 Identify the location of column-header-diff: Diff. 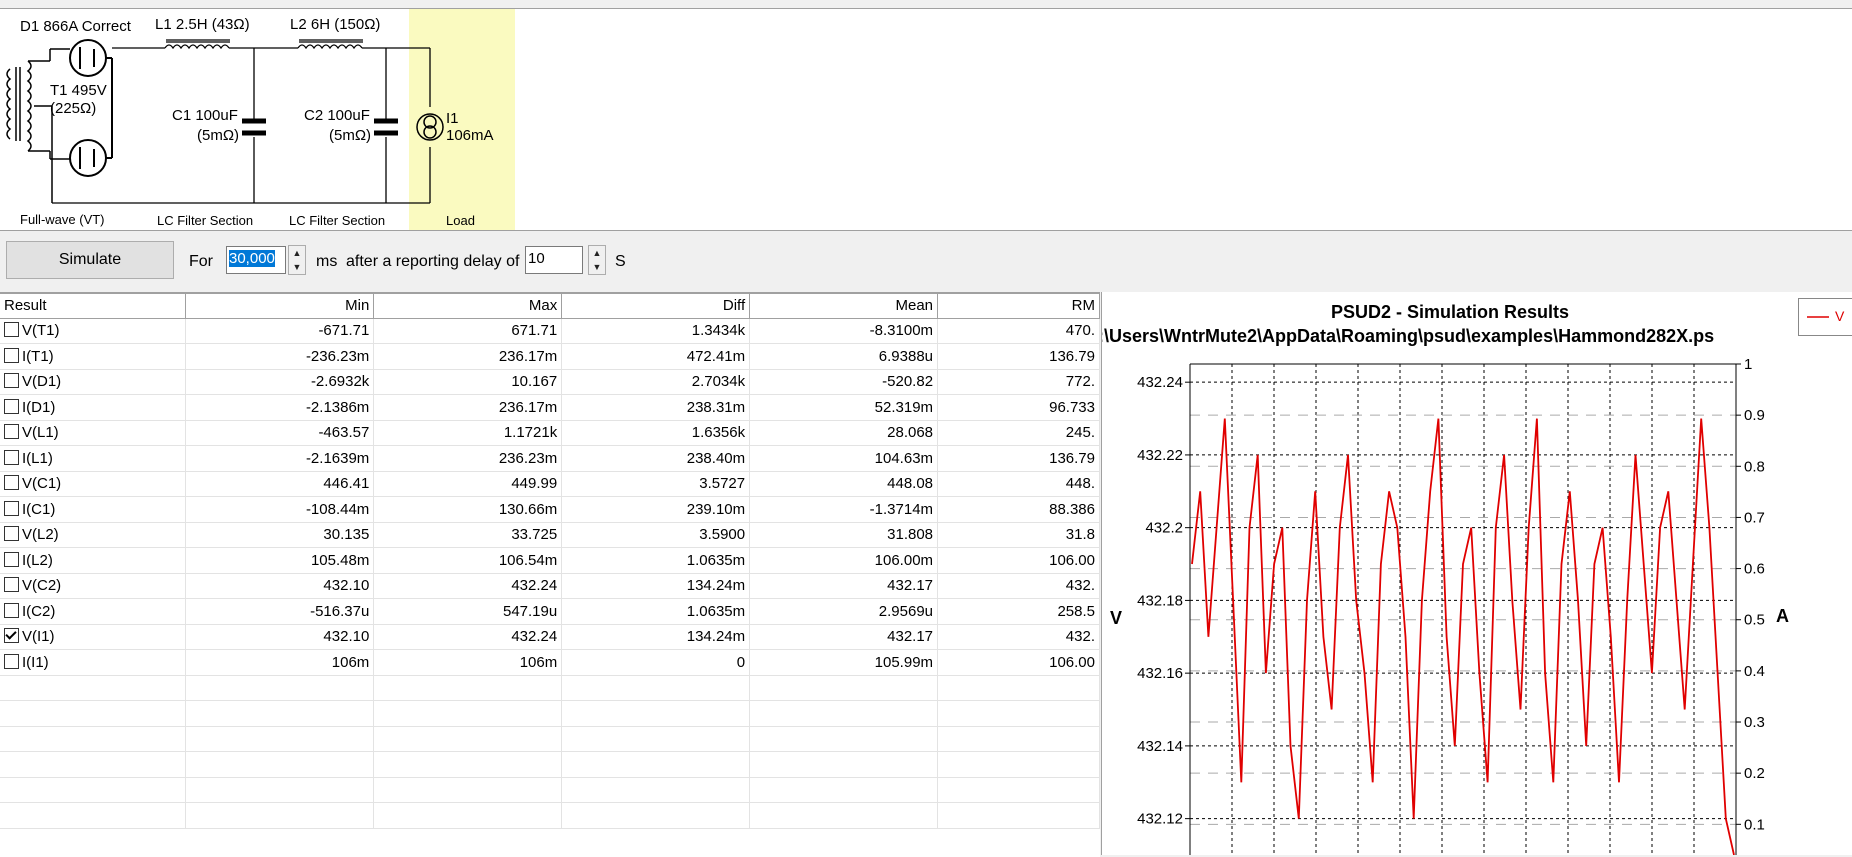
(656, 306).